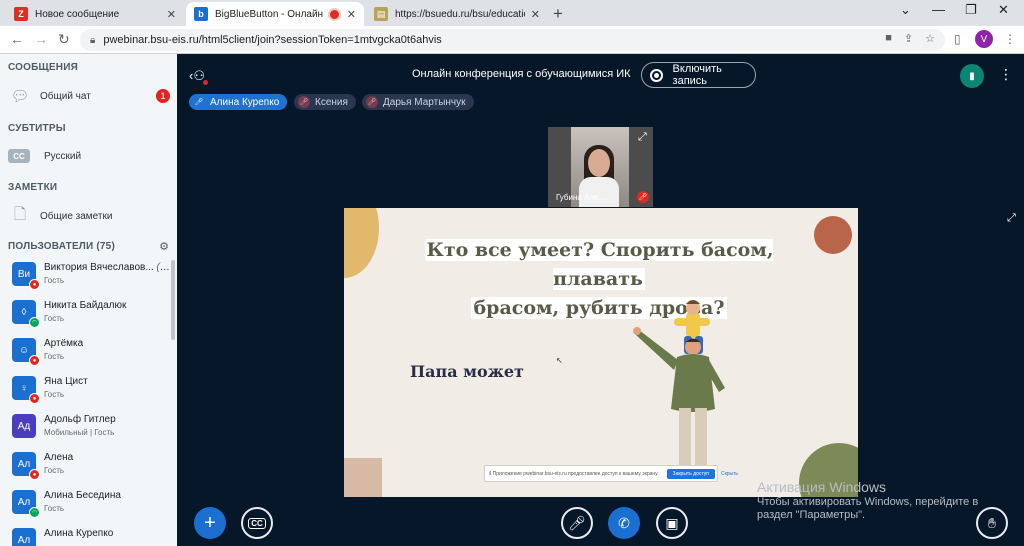  What do you see at coordinates (257, 523) in the screenshot?
I see `closed-captions-button: CC` at bounding box center [257, 523].